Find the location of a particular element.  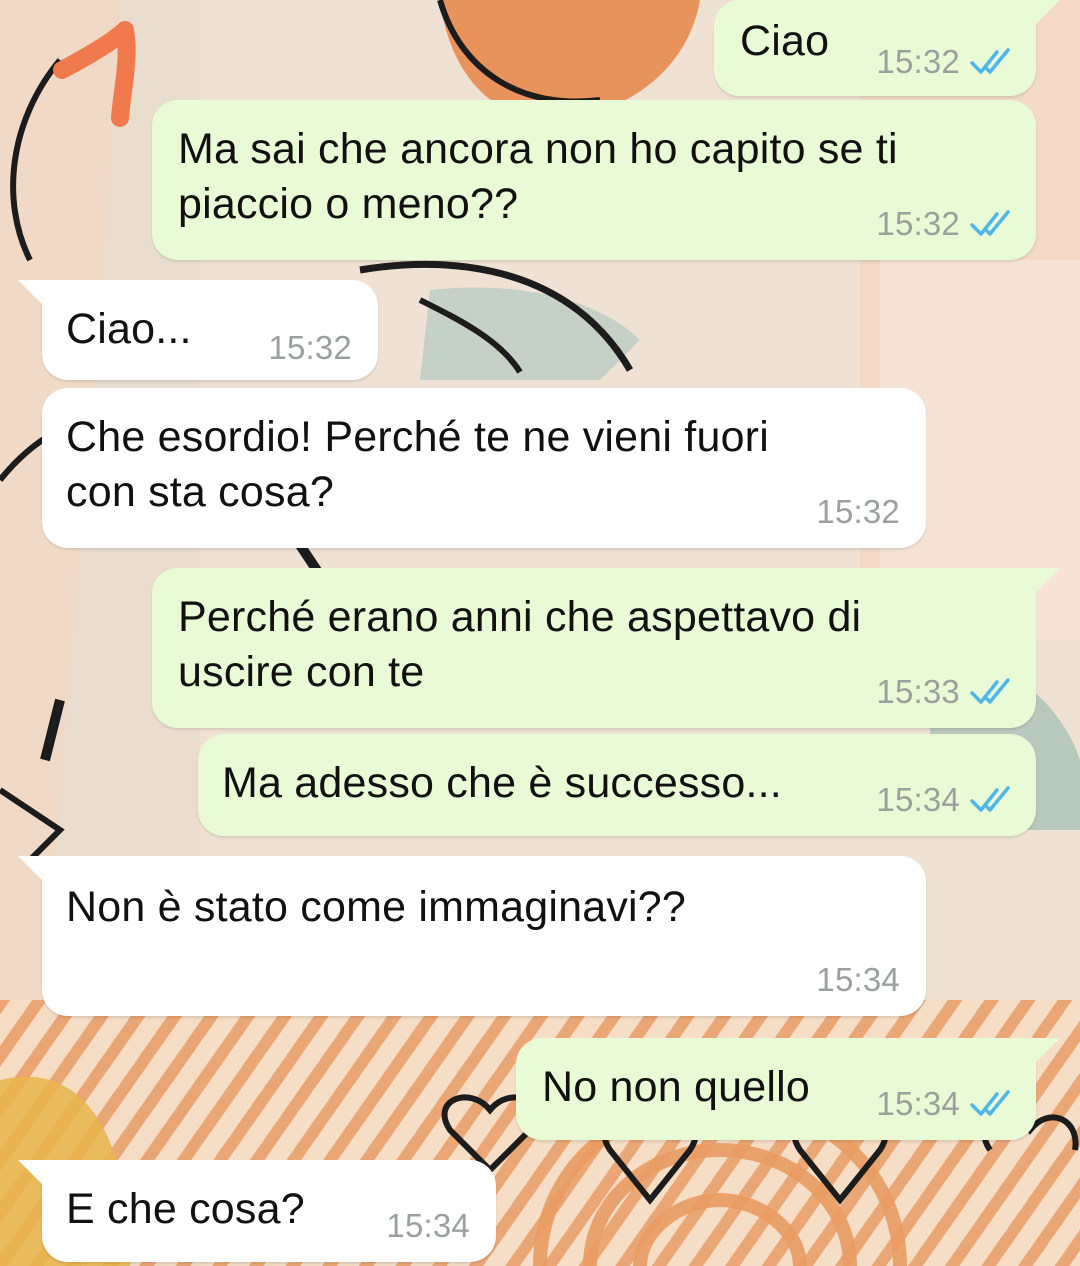

message-text: Ciao is located at coordinates (785, 41).